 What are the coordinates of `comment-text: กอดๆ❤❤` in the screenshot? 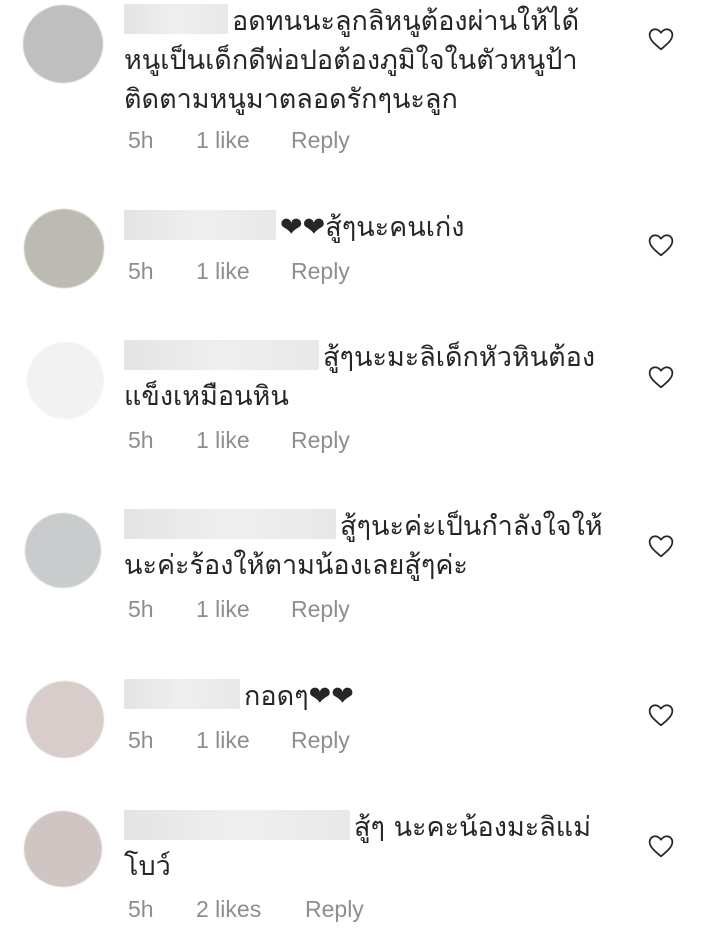 It's located at (299, 696).